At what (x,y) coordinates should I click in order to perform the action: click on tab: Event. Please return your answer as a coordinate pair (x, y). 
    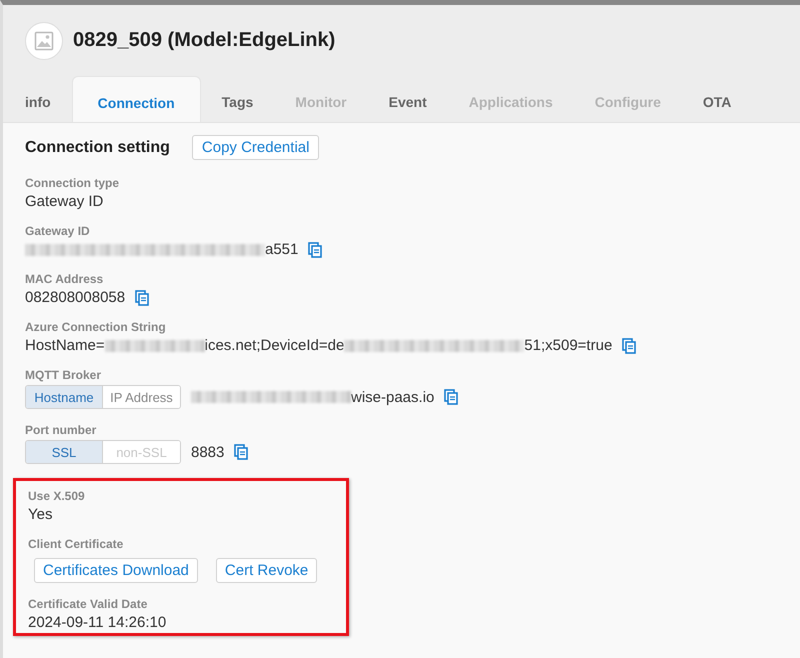
    Looking at the image, I should click on (408, 99).